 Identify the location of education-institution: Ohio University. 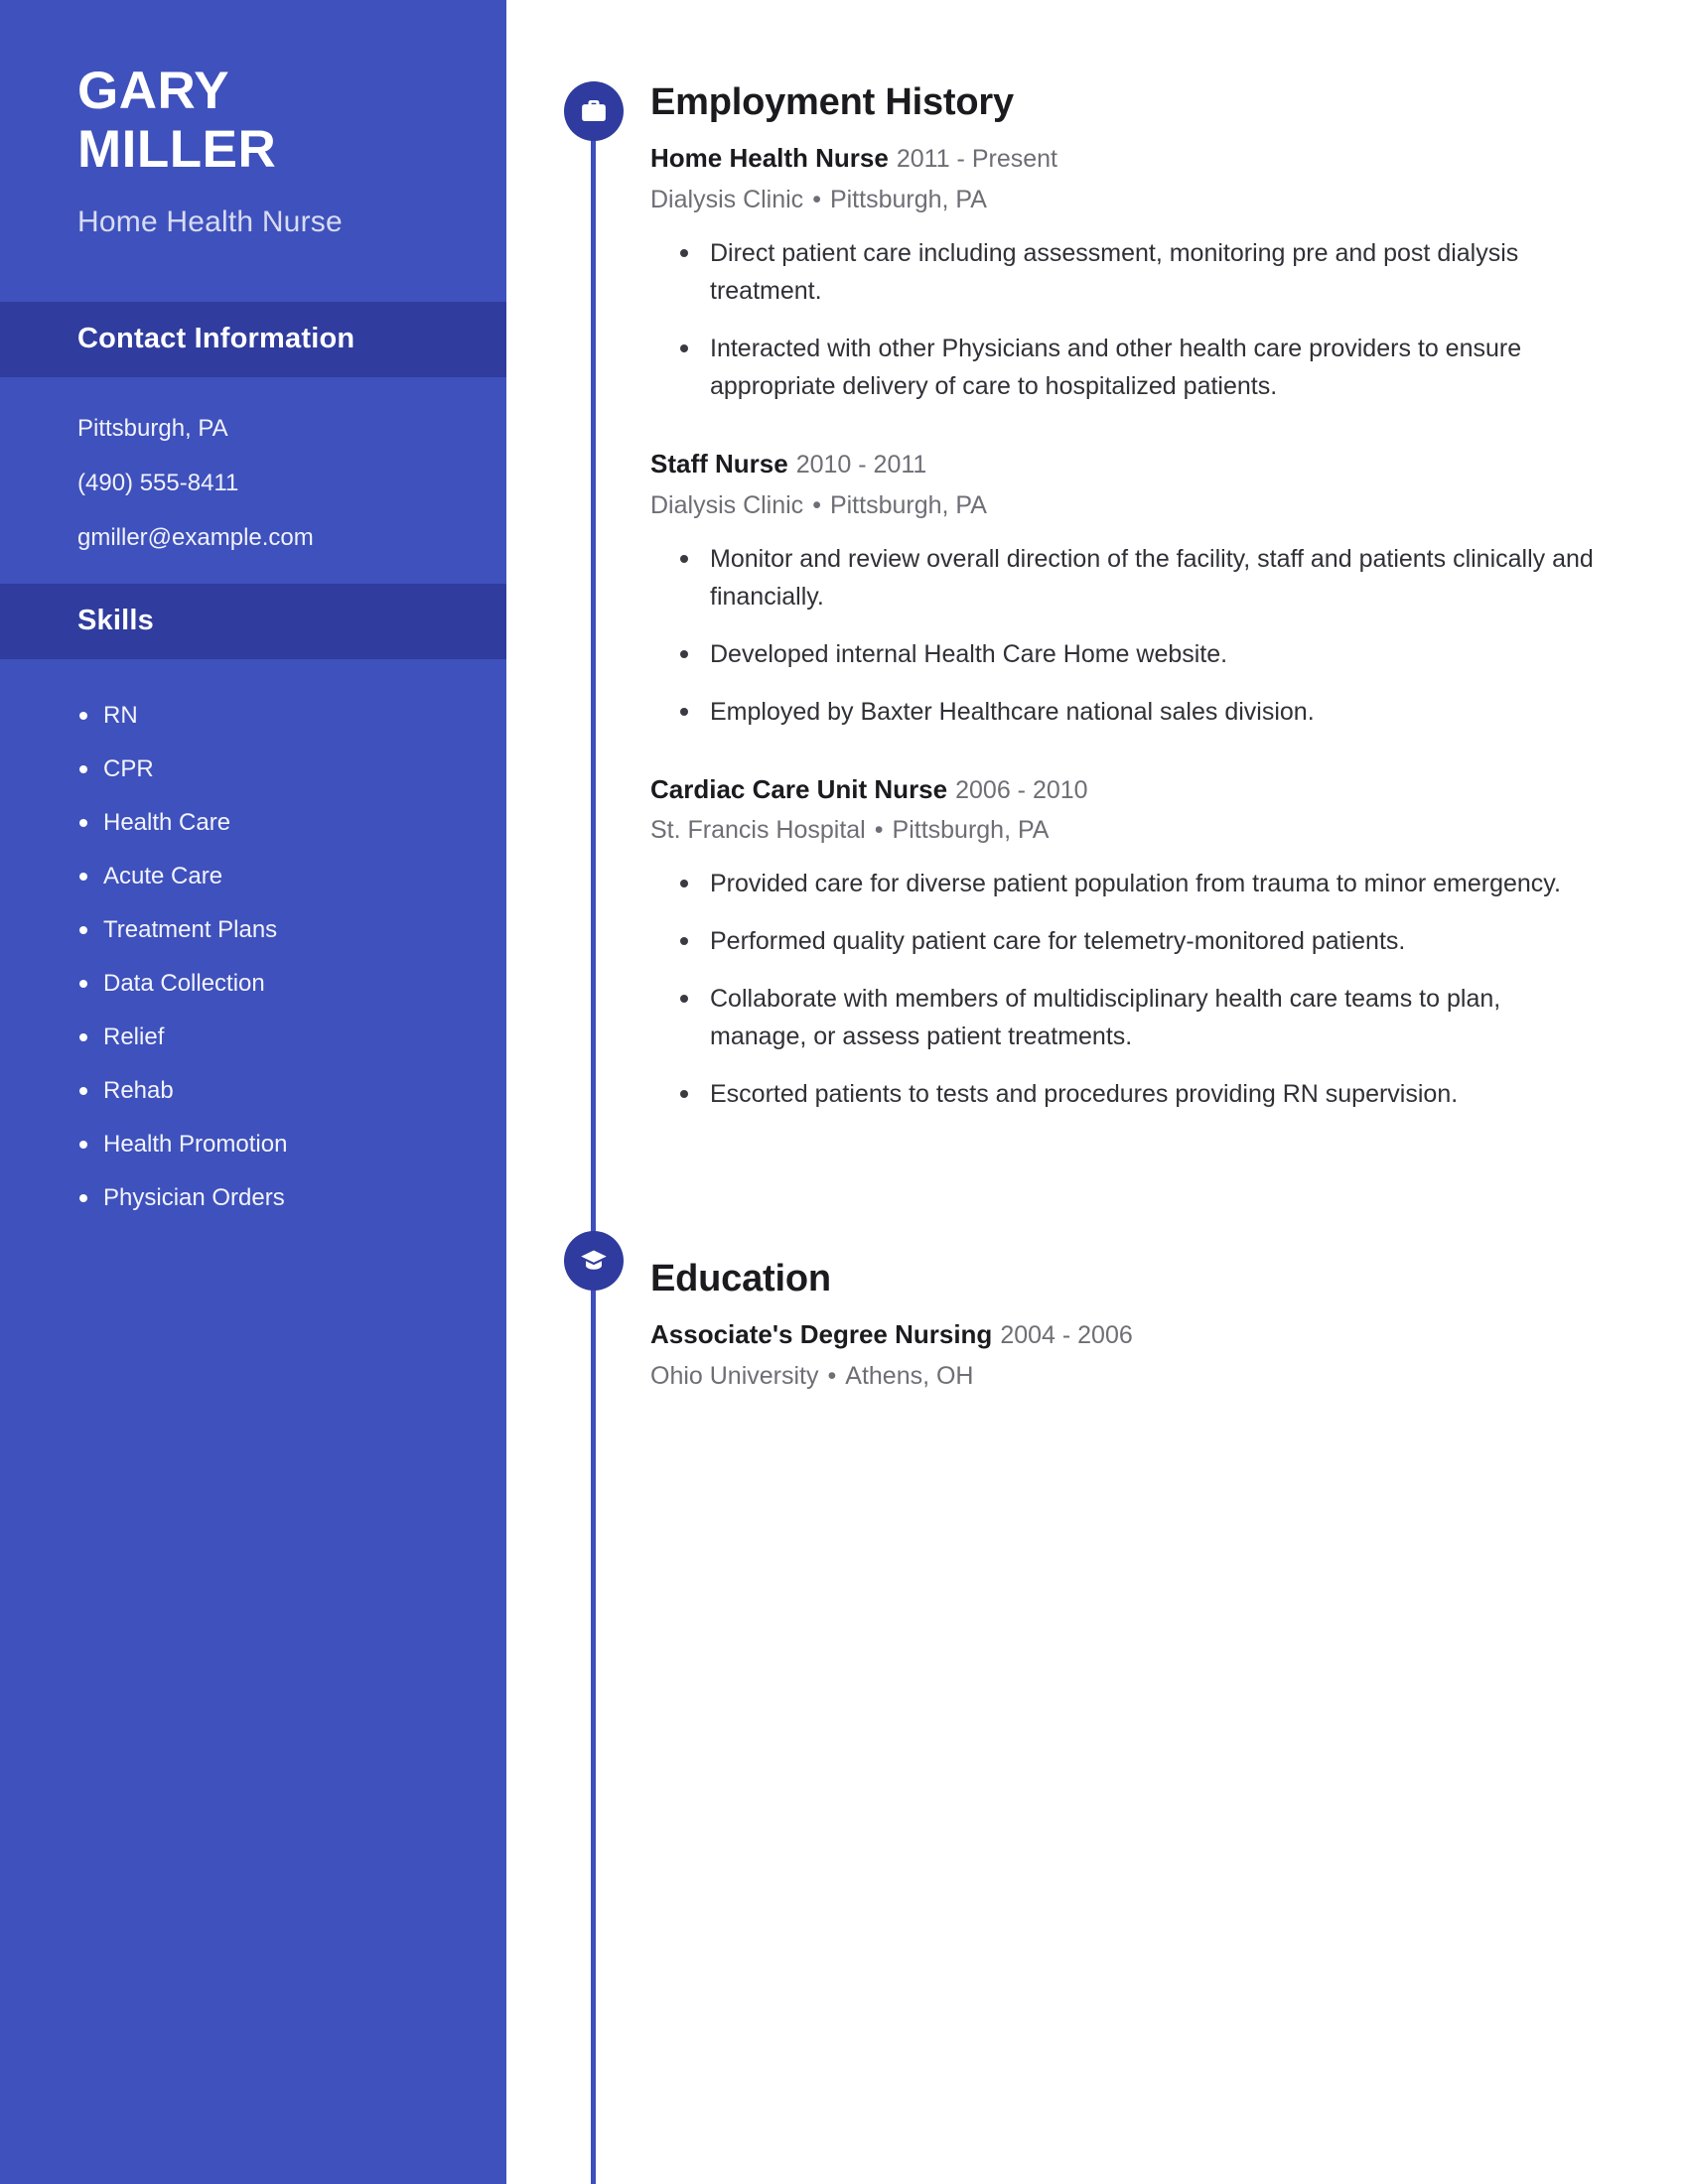
(734, 1376).